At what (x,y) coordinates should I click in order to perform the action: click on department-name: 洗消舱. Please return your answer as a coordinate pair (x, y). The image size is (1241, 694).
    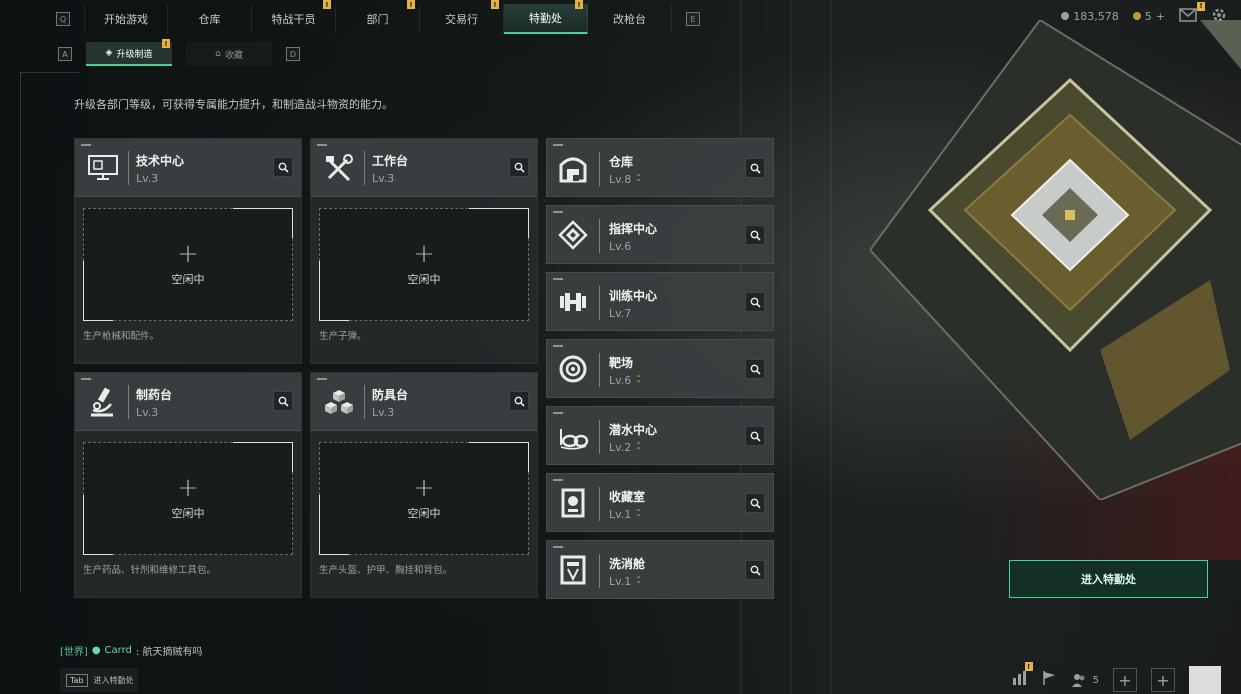
    Looking at the image, I should click on (627, 564).